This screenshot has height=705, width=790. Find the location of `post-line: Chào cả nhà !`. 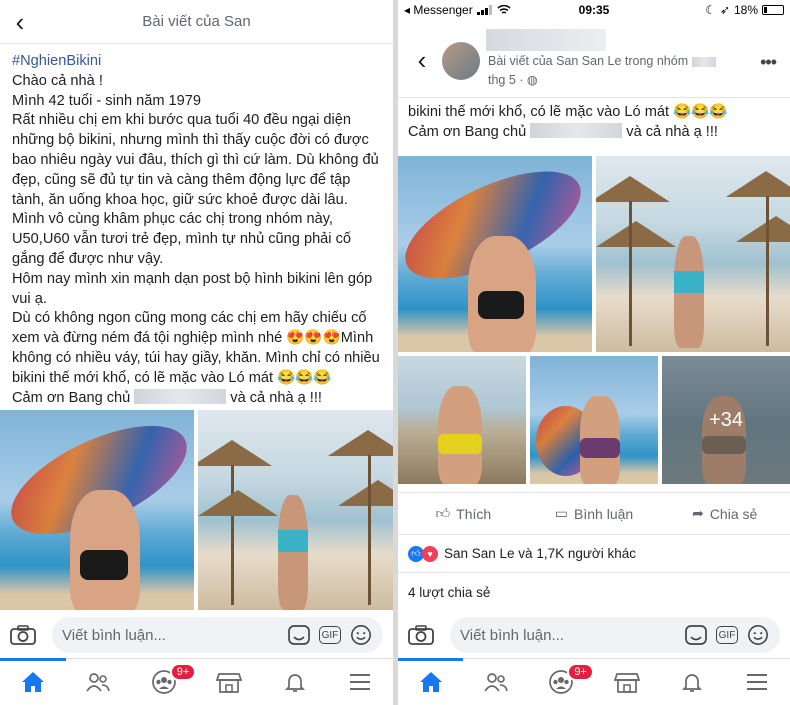

post-line: Chào cả nhà ! is located at coordinates (57, 80).